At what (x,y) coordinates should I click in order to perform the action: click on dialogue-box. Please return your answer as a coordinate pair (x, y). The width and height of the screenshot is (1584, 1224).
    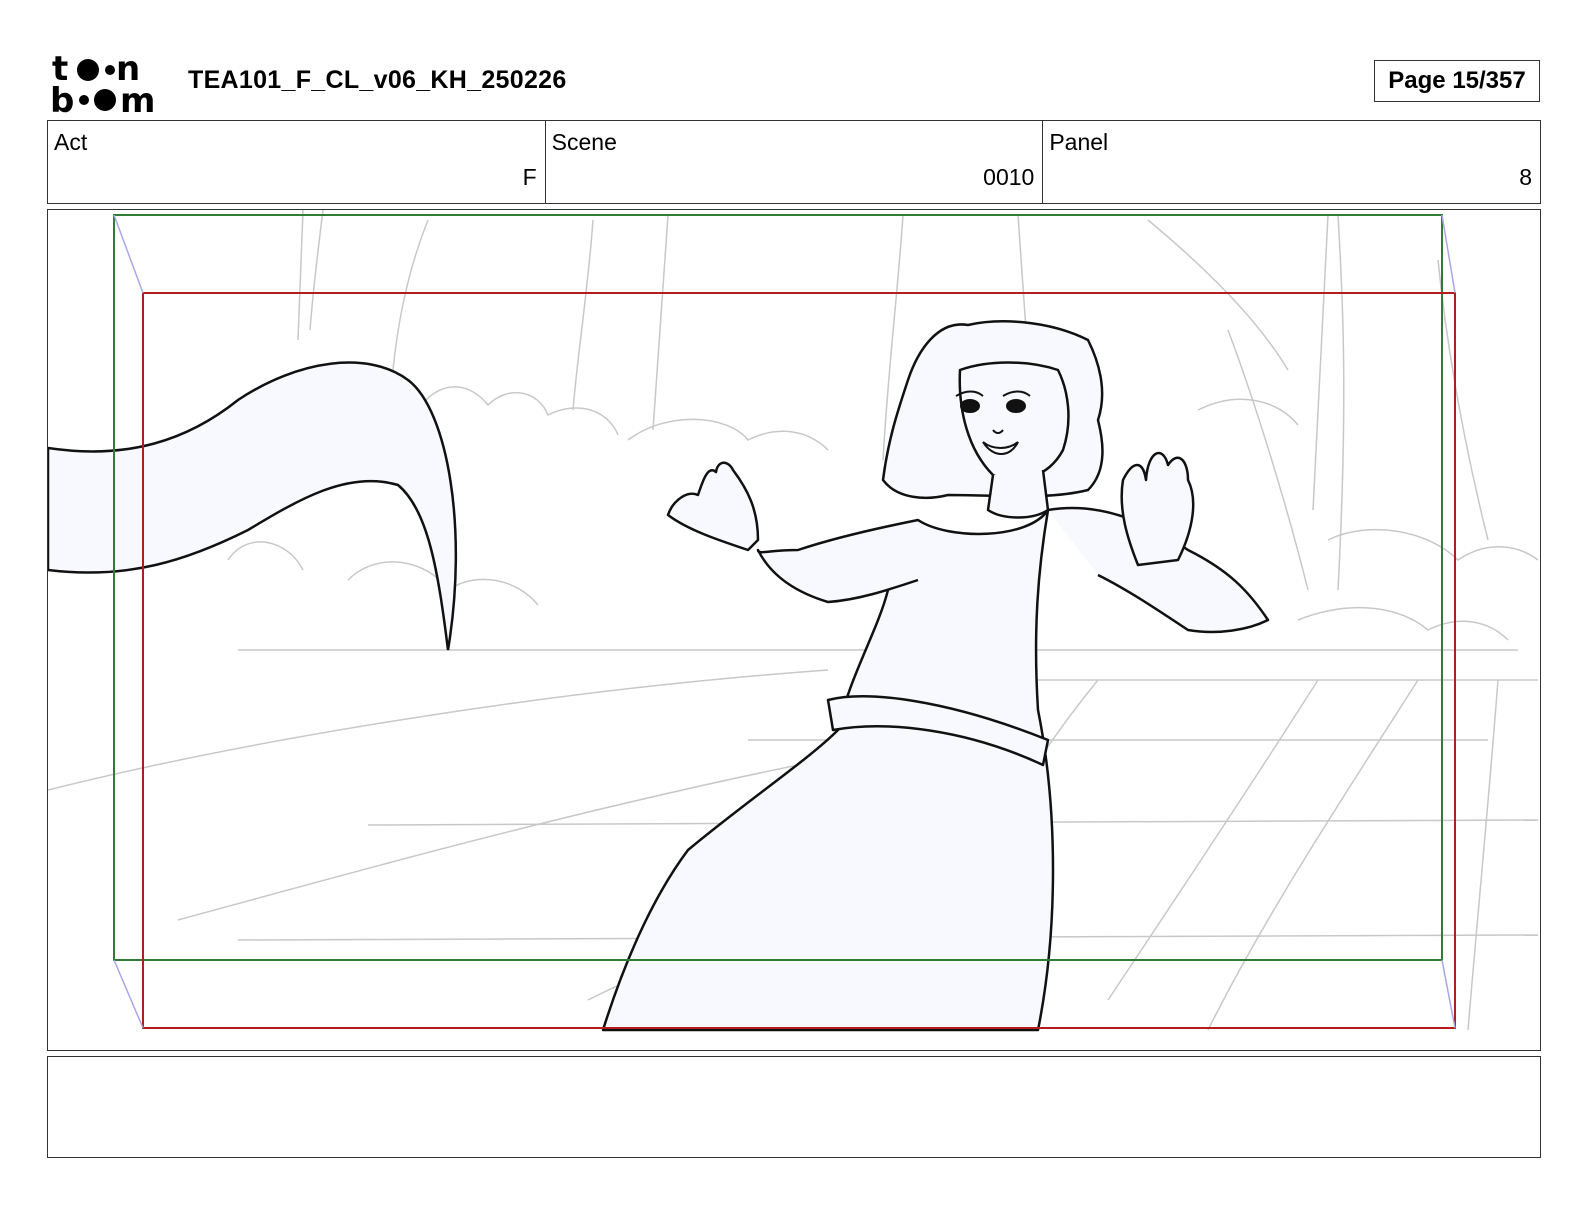
    Looking at the image, I should click on (794, 1107).